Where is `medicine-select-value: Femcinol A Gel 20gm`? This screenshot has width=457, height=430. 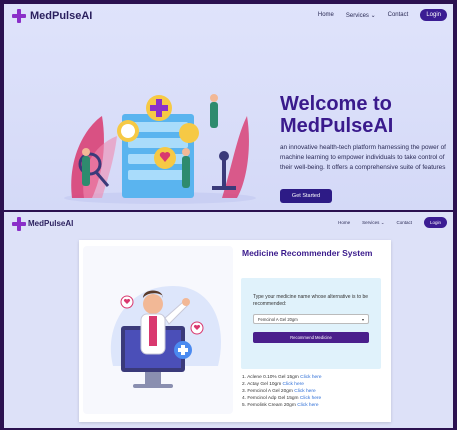
medicine-select-value: Femcinol A Gel 20gm is located at coordinates (278, 319).